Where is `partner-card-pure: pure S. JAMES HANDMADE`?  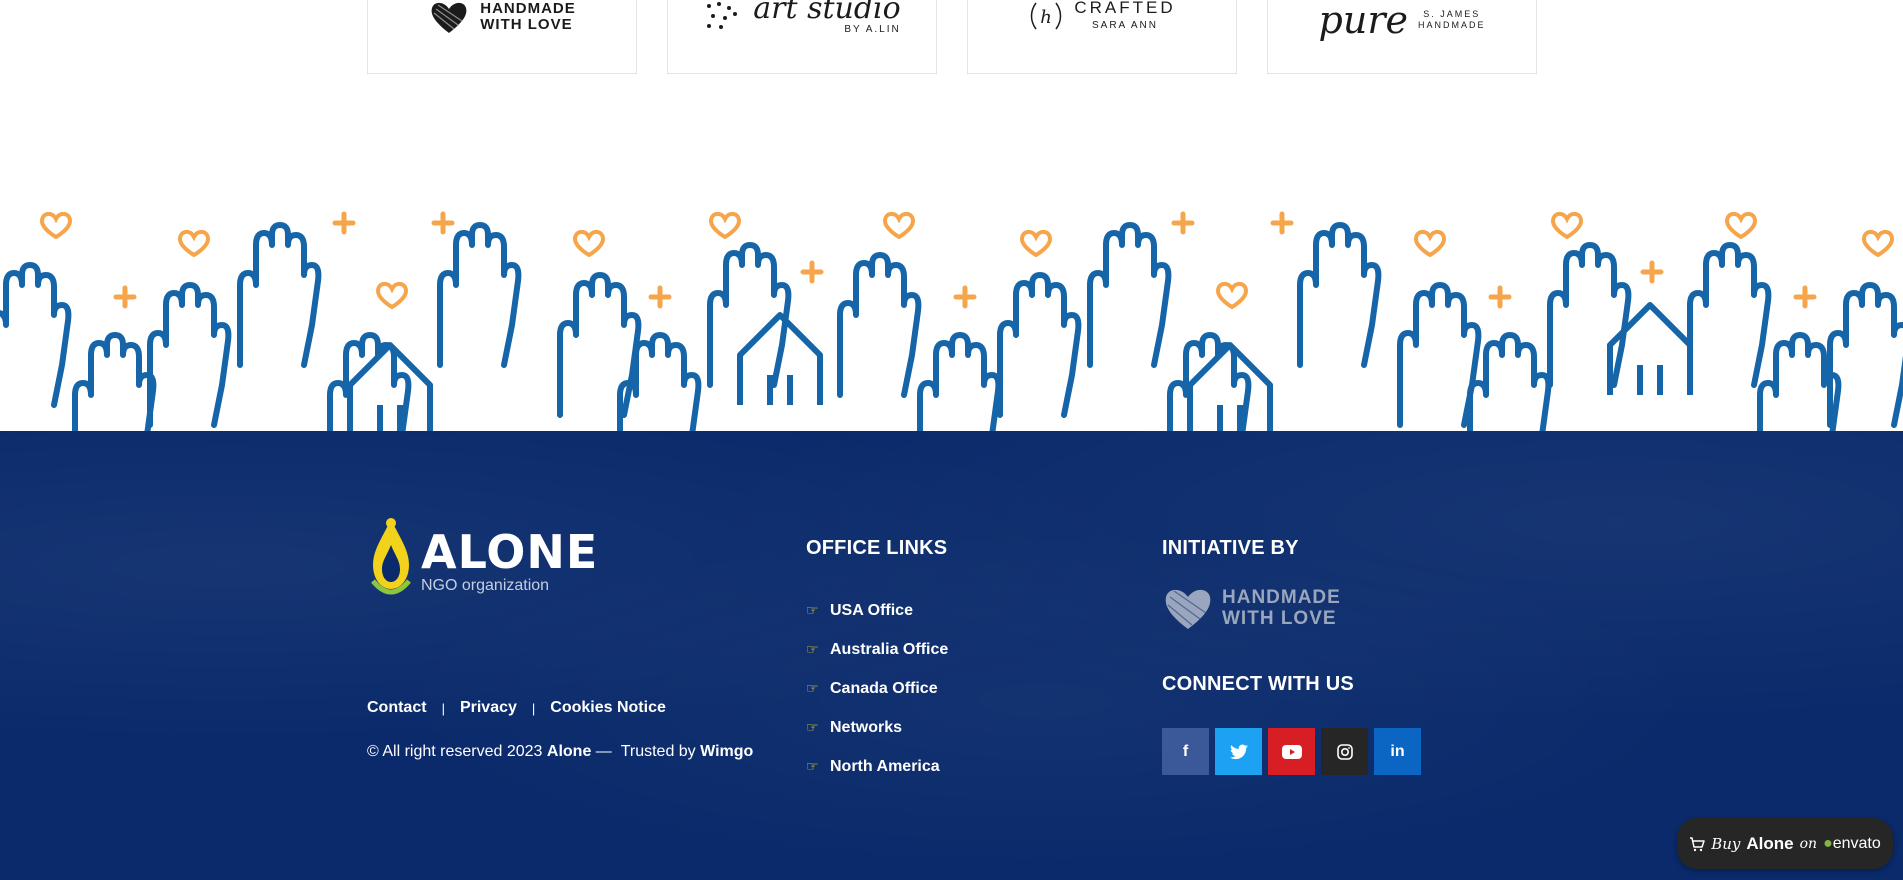
partner-card-pure: pure S. JAMES HANDMADE is located at coordinates (1402, 37).